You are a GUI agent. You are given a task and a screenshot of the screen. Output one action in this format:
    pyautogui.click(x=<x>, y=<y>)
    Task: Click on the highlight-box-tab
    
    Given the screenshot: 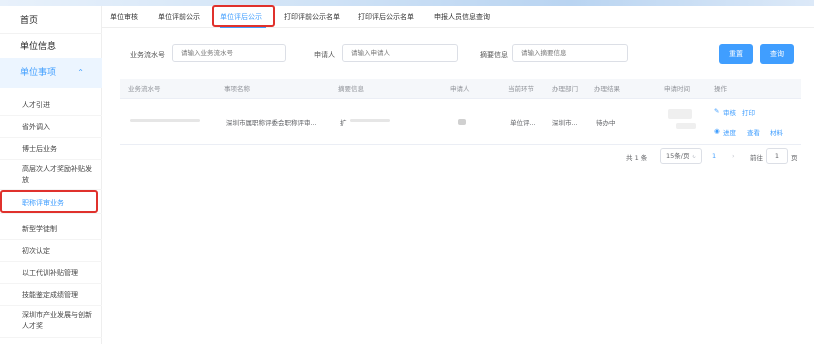 What is the action you would take?
    pyautogui.click(x=243, y=16)
    